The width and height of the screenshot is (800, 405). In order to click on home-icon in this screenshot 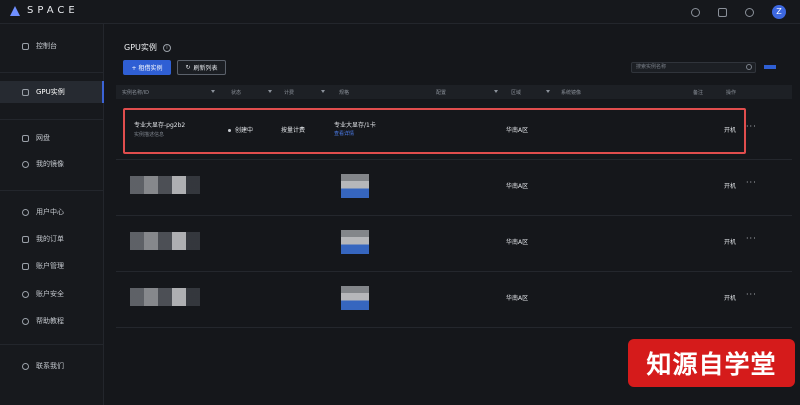, I will do `click(25, 46)`.